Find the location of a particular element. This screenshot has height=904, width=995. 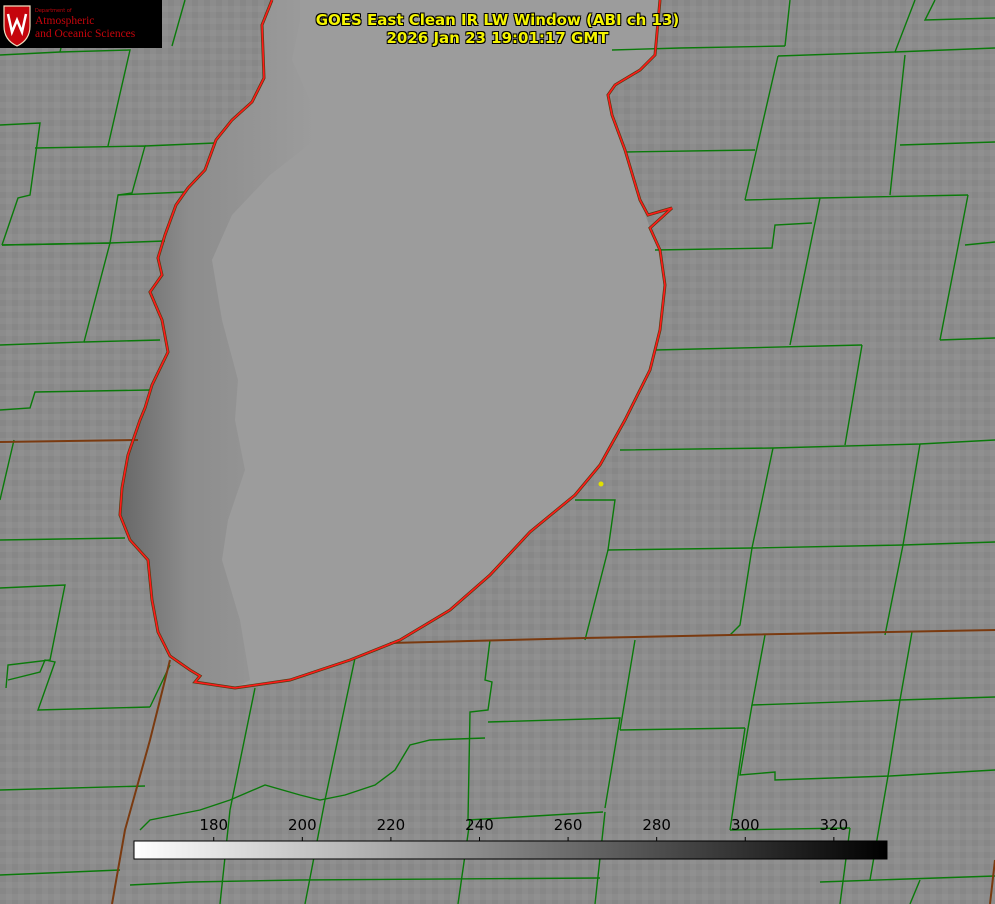

location-marker is located at coordinates (601, 484).